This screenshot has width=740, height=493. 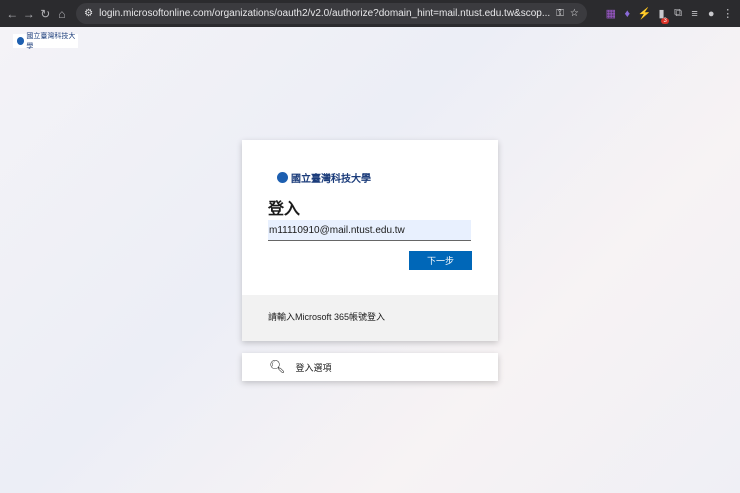 I want to click on extension-icon: ▦, so click(x=611, y=13).